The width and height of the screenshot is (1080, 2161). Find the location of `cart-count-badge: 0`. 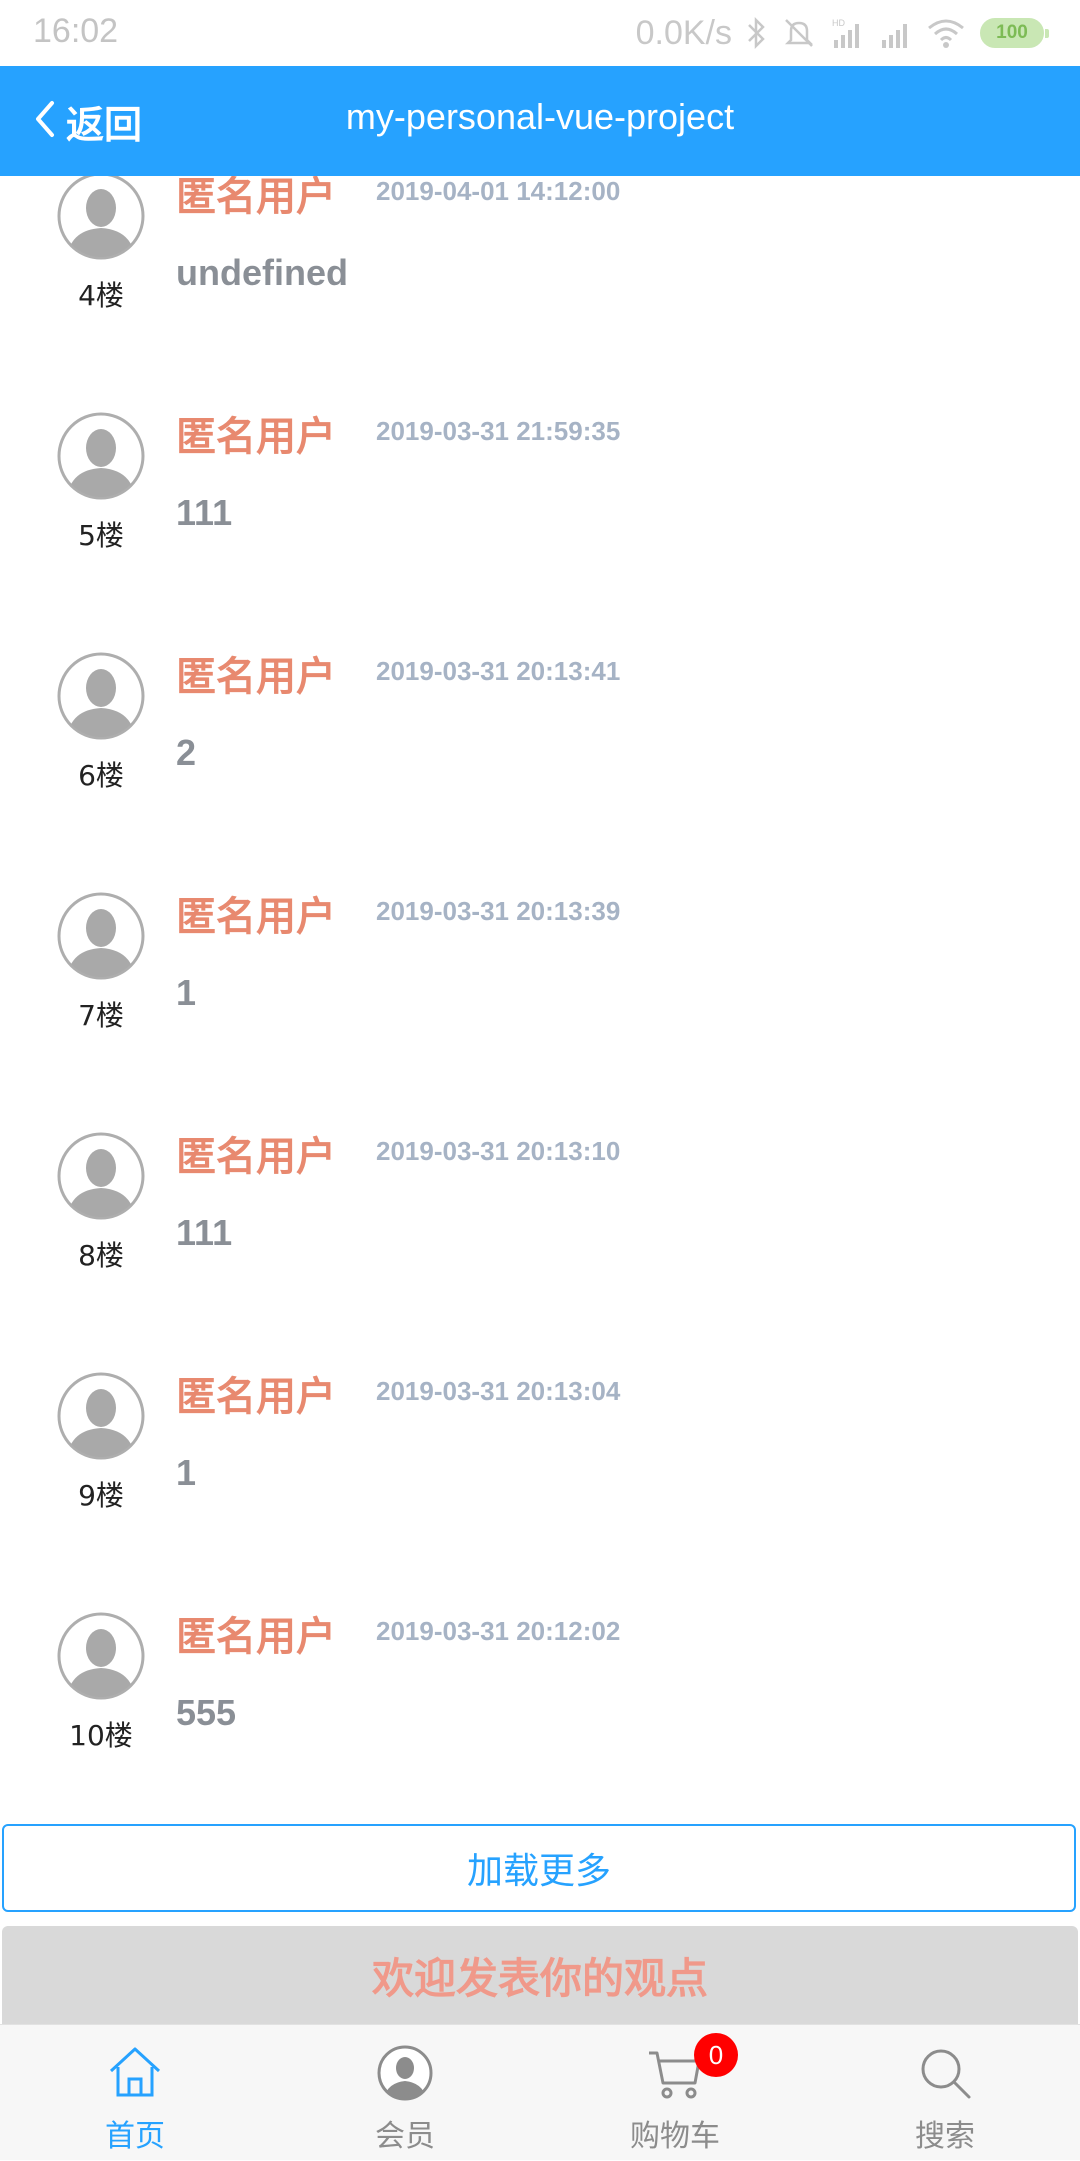

cart-count-badge: 0 is located at coordinates (716, 2055).